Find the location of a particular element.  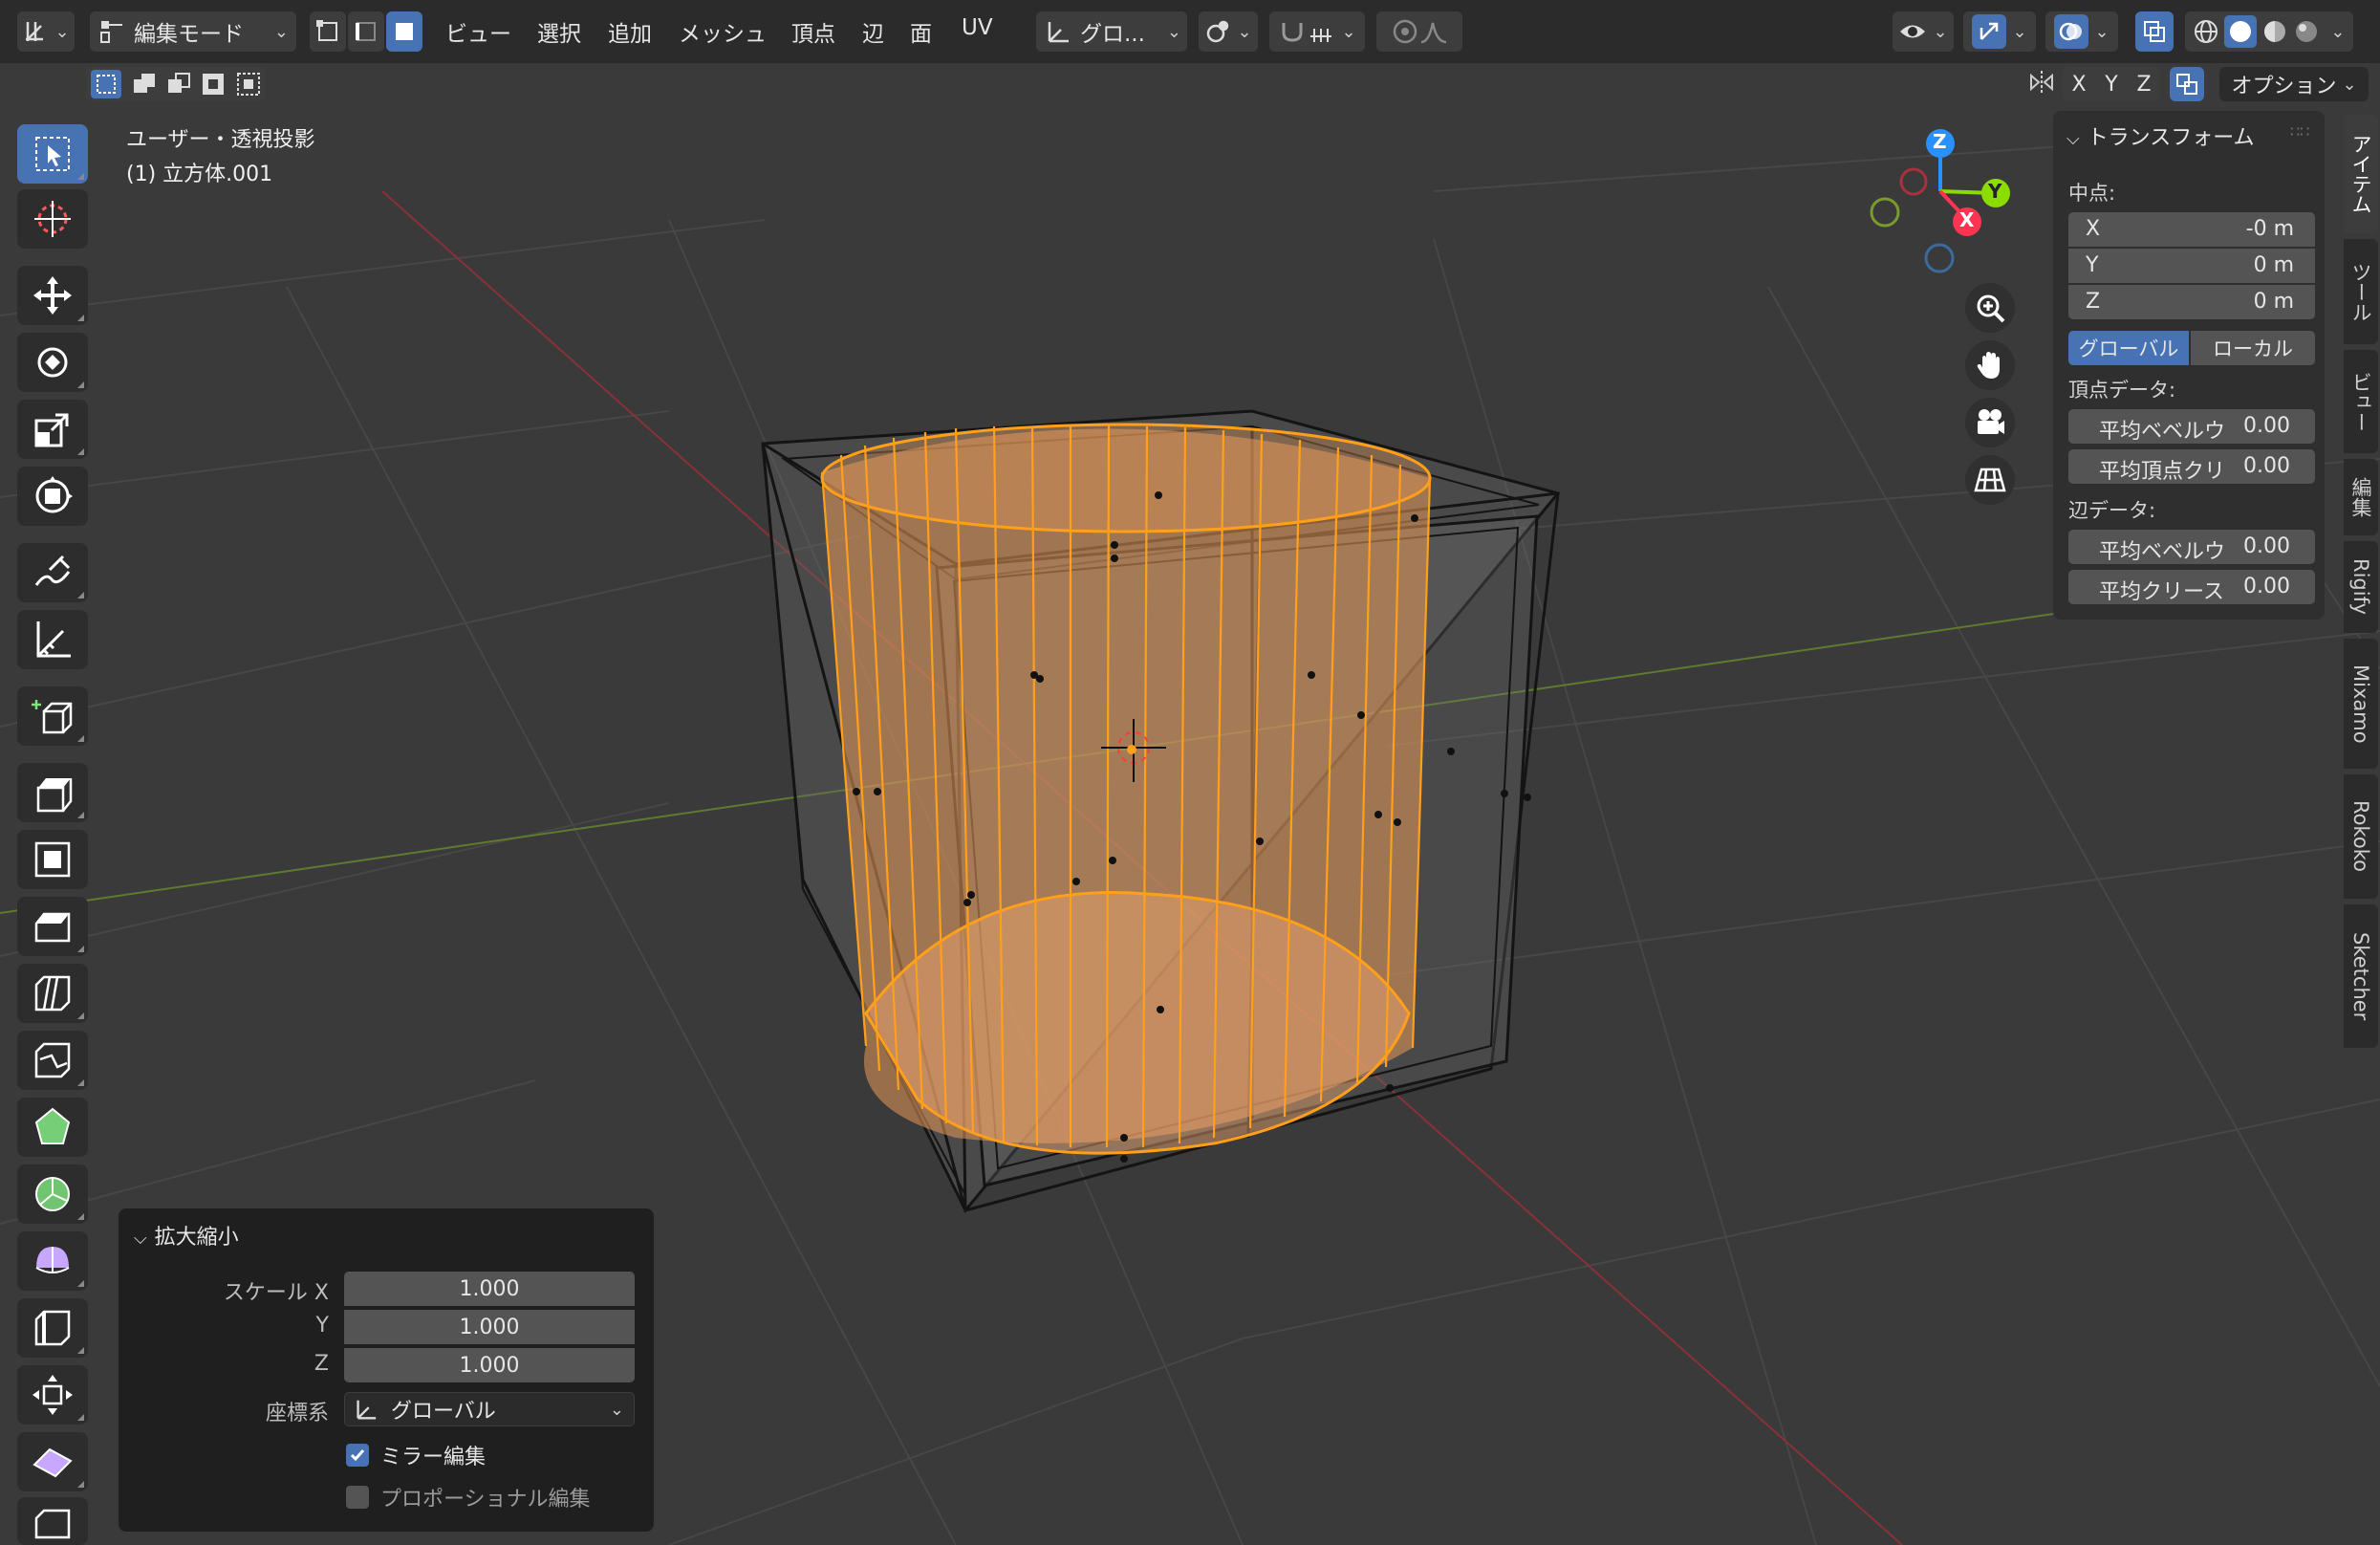

transform-tool is located at coordinates (52, 497).